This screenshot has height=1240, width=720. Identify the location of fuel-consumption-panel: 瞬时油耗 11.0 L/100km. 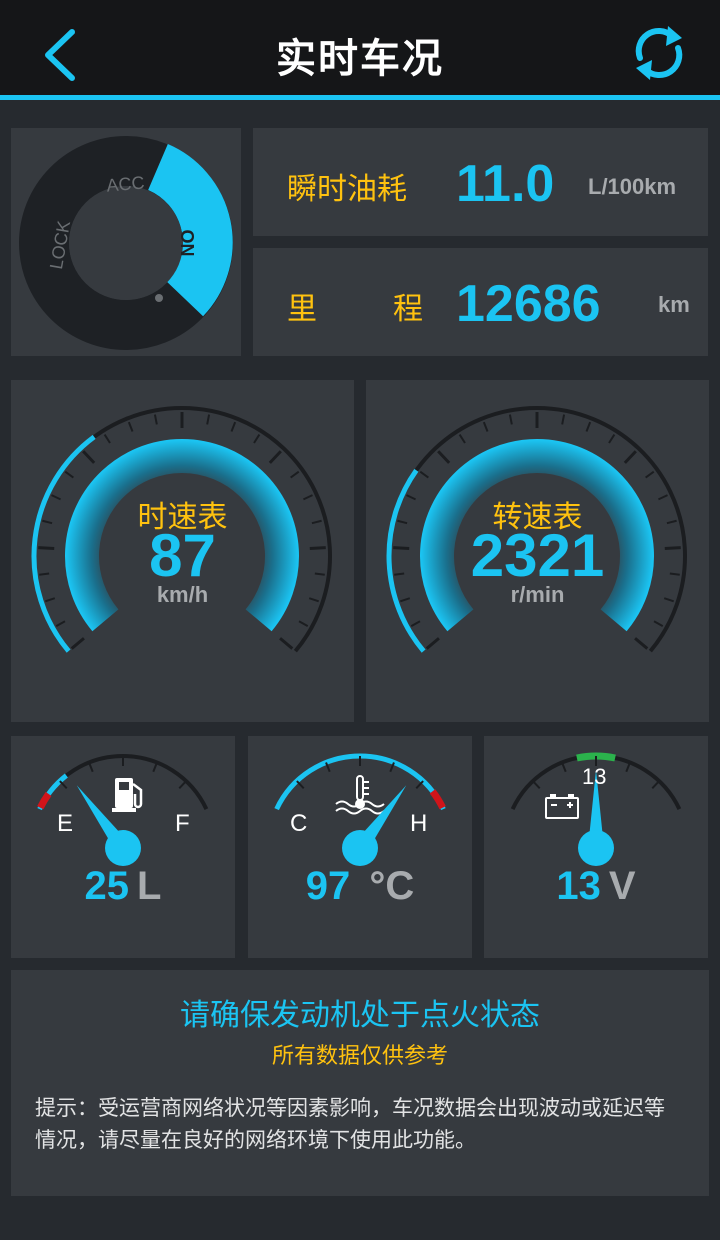
(480, 182).